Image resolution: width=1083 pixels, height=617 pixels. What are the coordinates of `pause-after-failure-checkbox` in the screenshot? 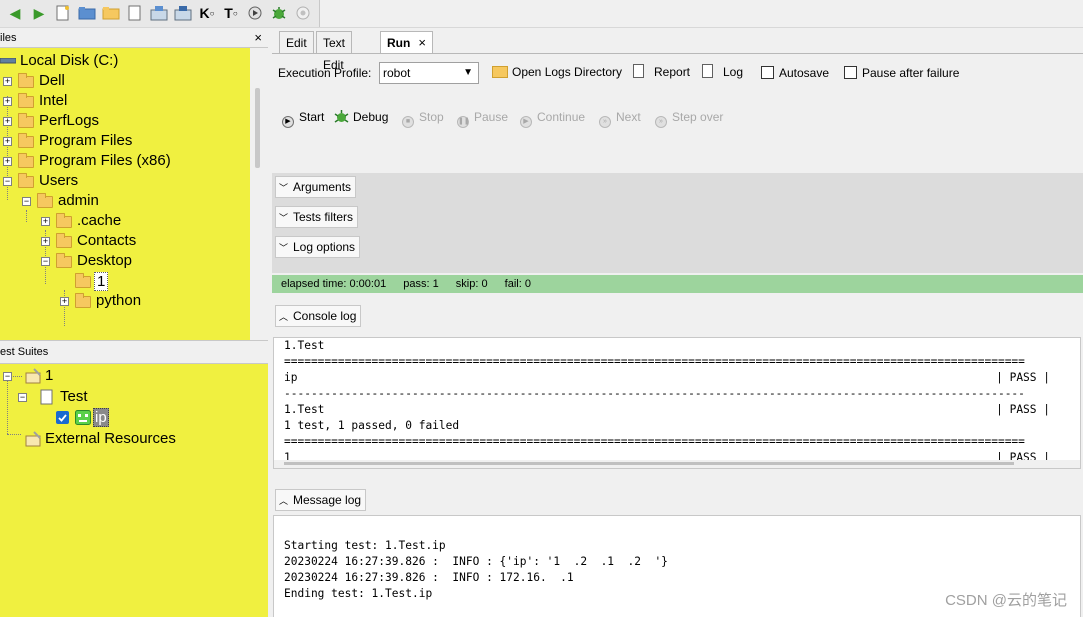 It's located at (850, 72).